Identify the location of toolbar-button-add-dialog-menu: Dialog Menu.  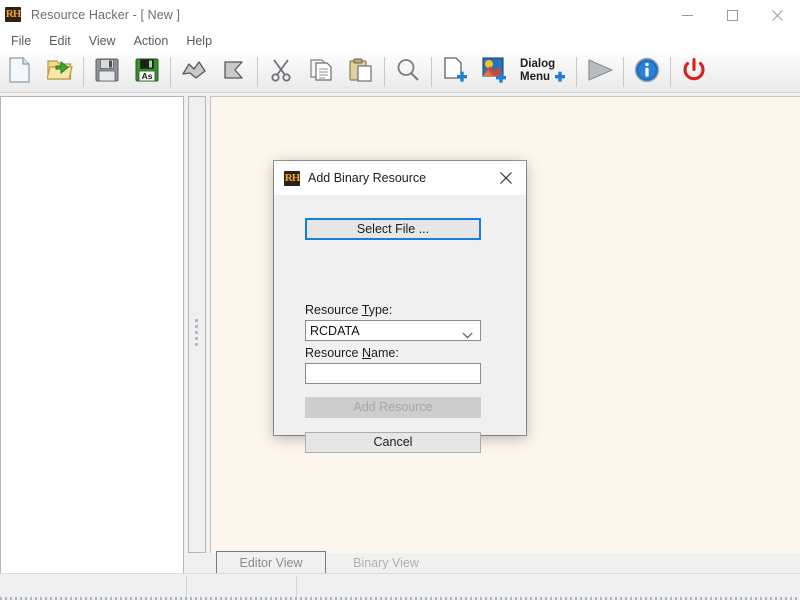
(544, 72).